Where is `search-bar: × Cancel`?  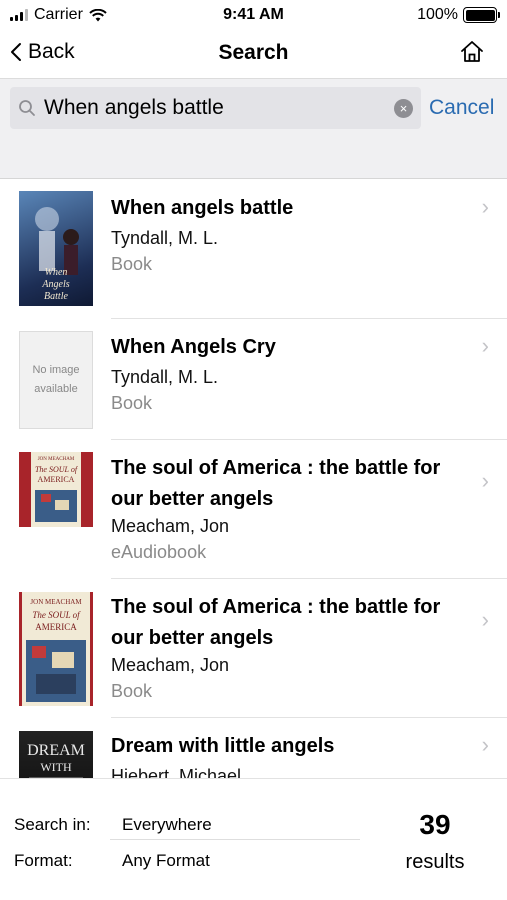
search-bar: × Cancel is located at coordinates (253, 107).